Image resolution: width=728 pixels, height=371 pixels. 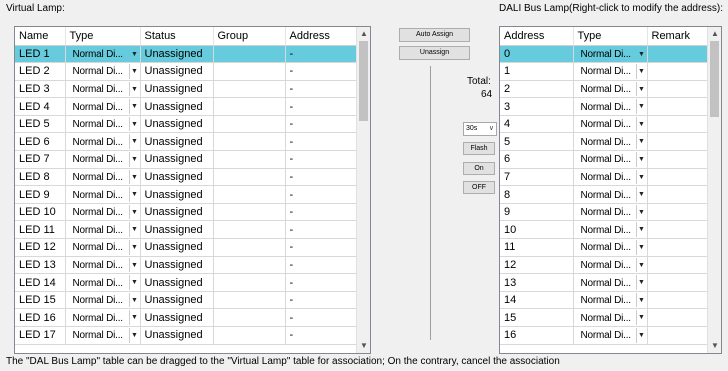 I want to click on dali-bus-lamp-row: 3 Normal Di... ▼, so click(x=605, y=106).